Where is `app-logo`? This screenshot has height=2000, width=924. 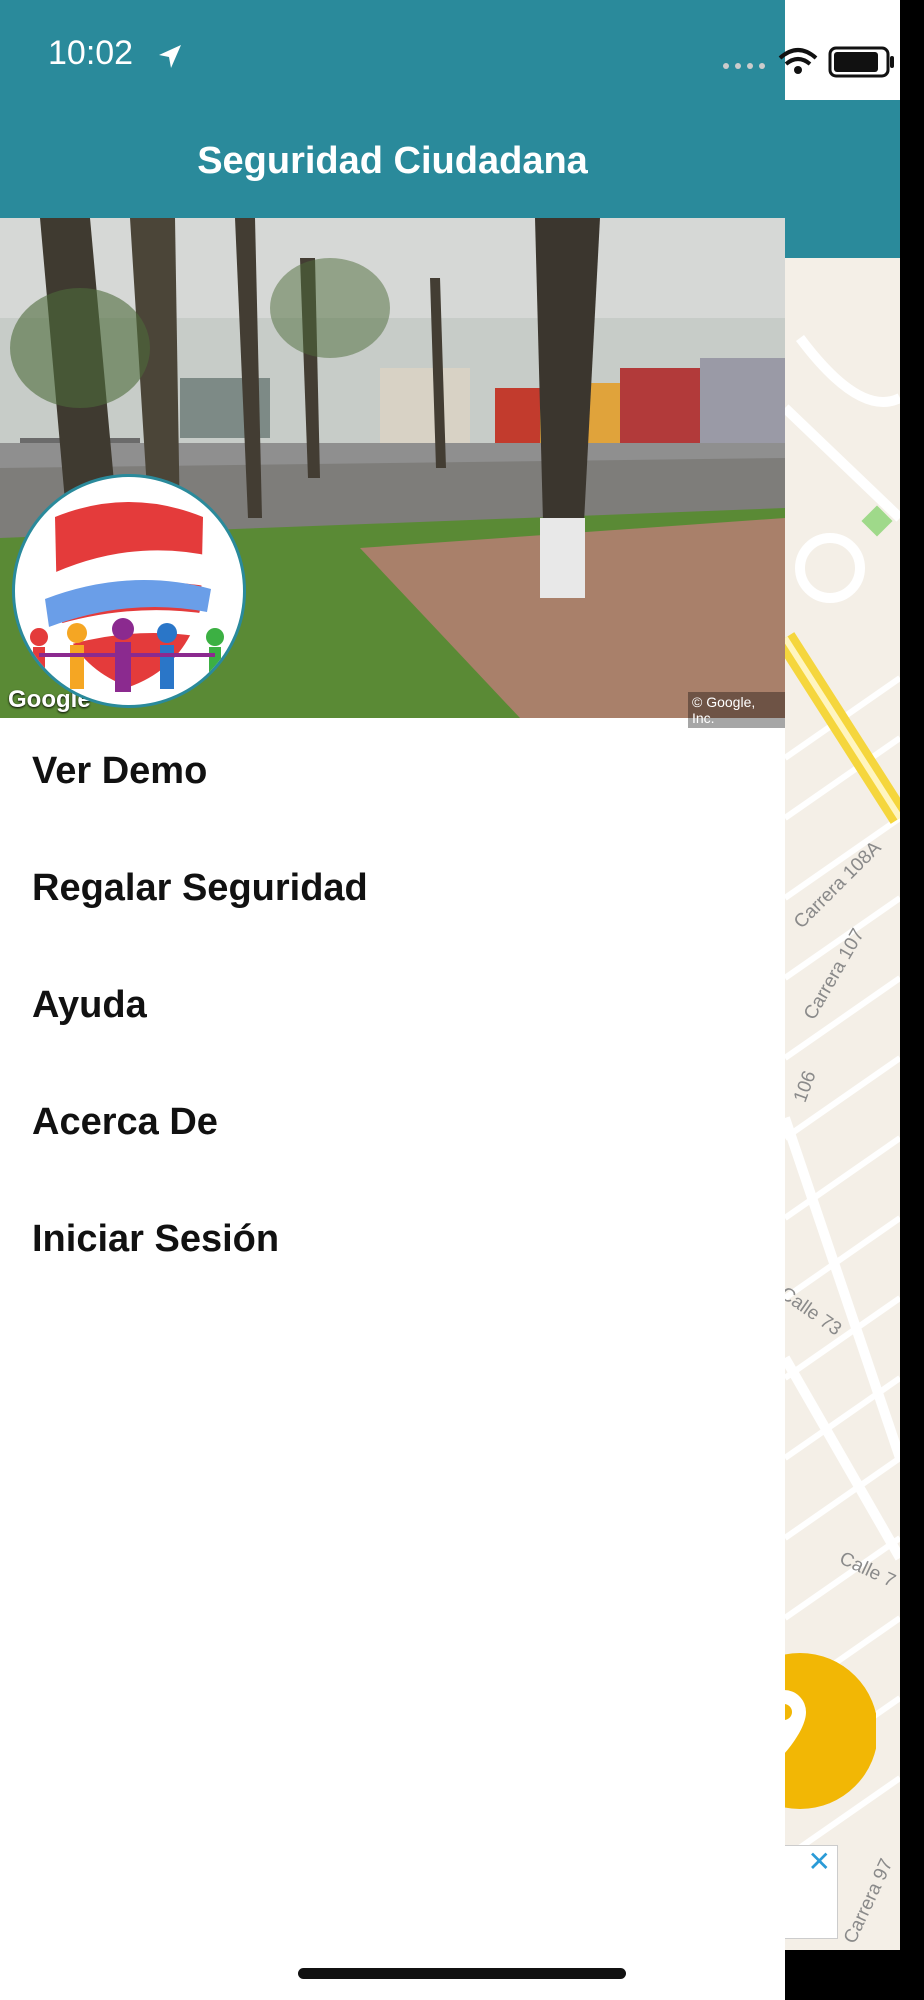
app-logo is located at coordinates (129, 591).